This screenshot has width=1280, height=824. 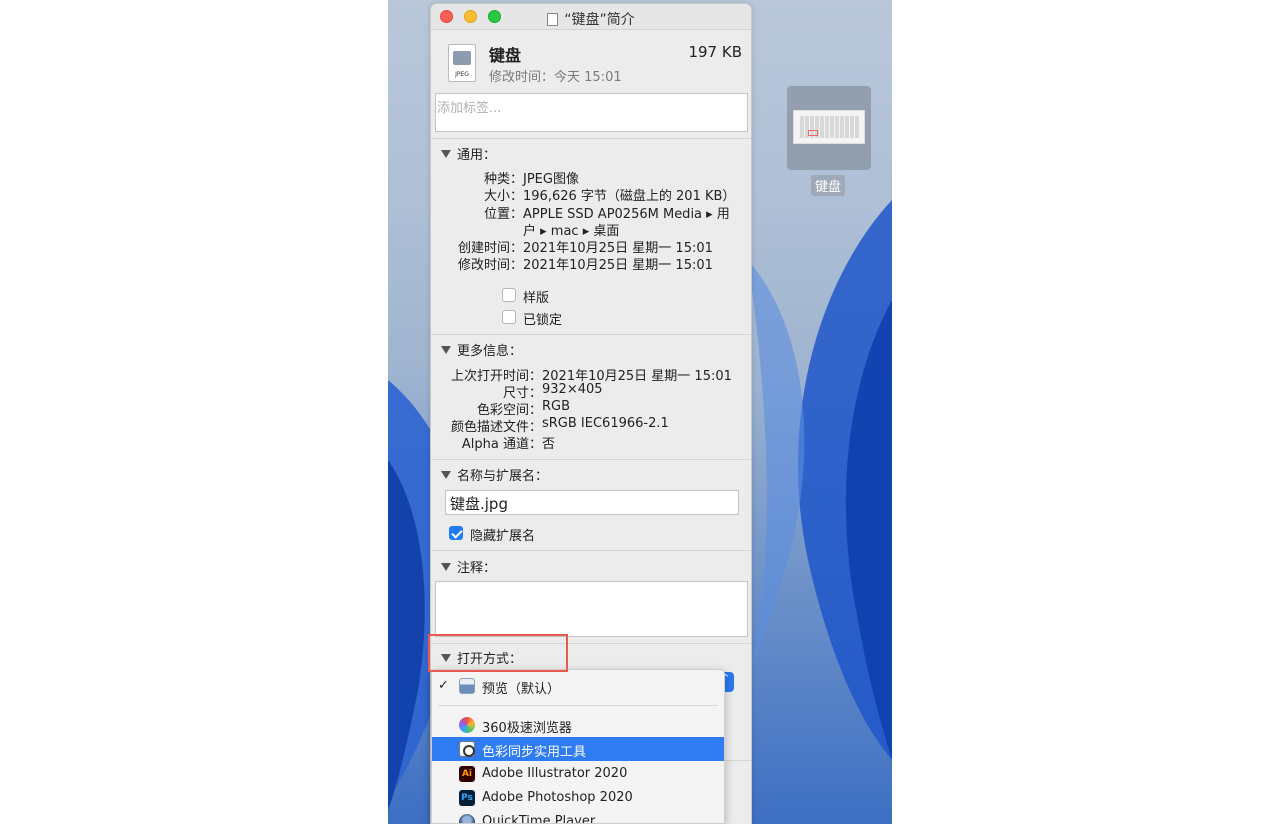 I want to click on comments-textarea, so click(x=591, y=609).